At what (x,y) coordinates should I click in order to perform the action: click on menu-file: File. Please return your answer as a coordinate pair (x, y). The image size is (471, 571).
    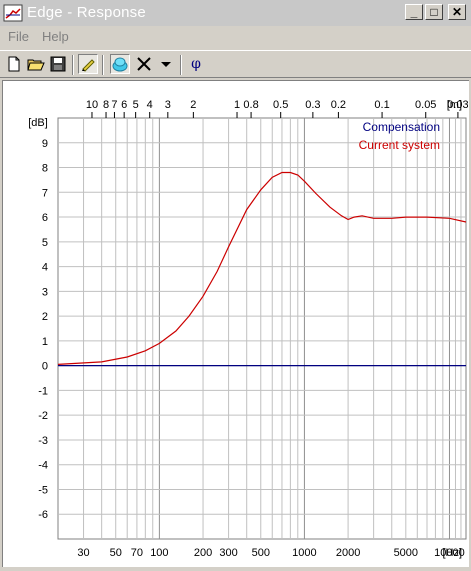
    Looking at the image, I should click on (18, 36).